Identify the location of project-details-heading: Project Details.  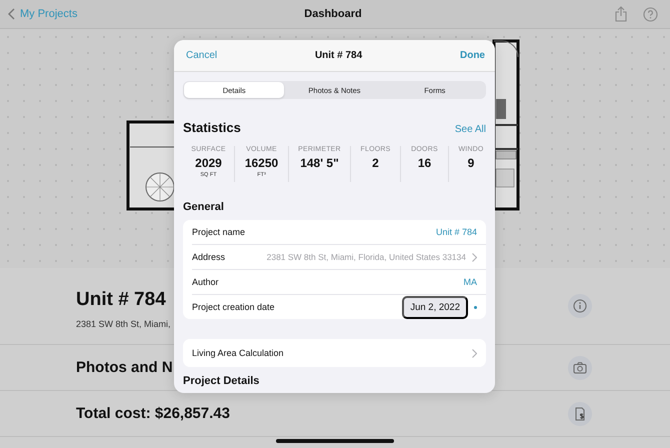
(221, 381).